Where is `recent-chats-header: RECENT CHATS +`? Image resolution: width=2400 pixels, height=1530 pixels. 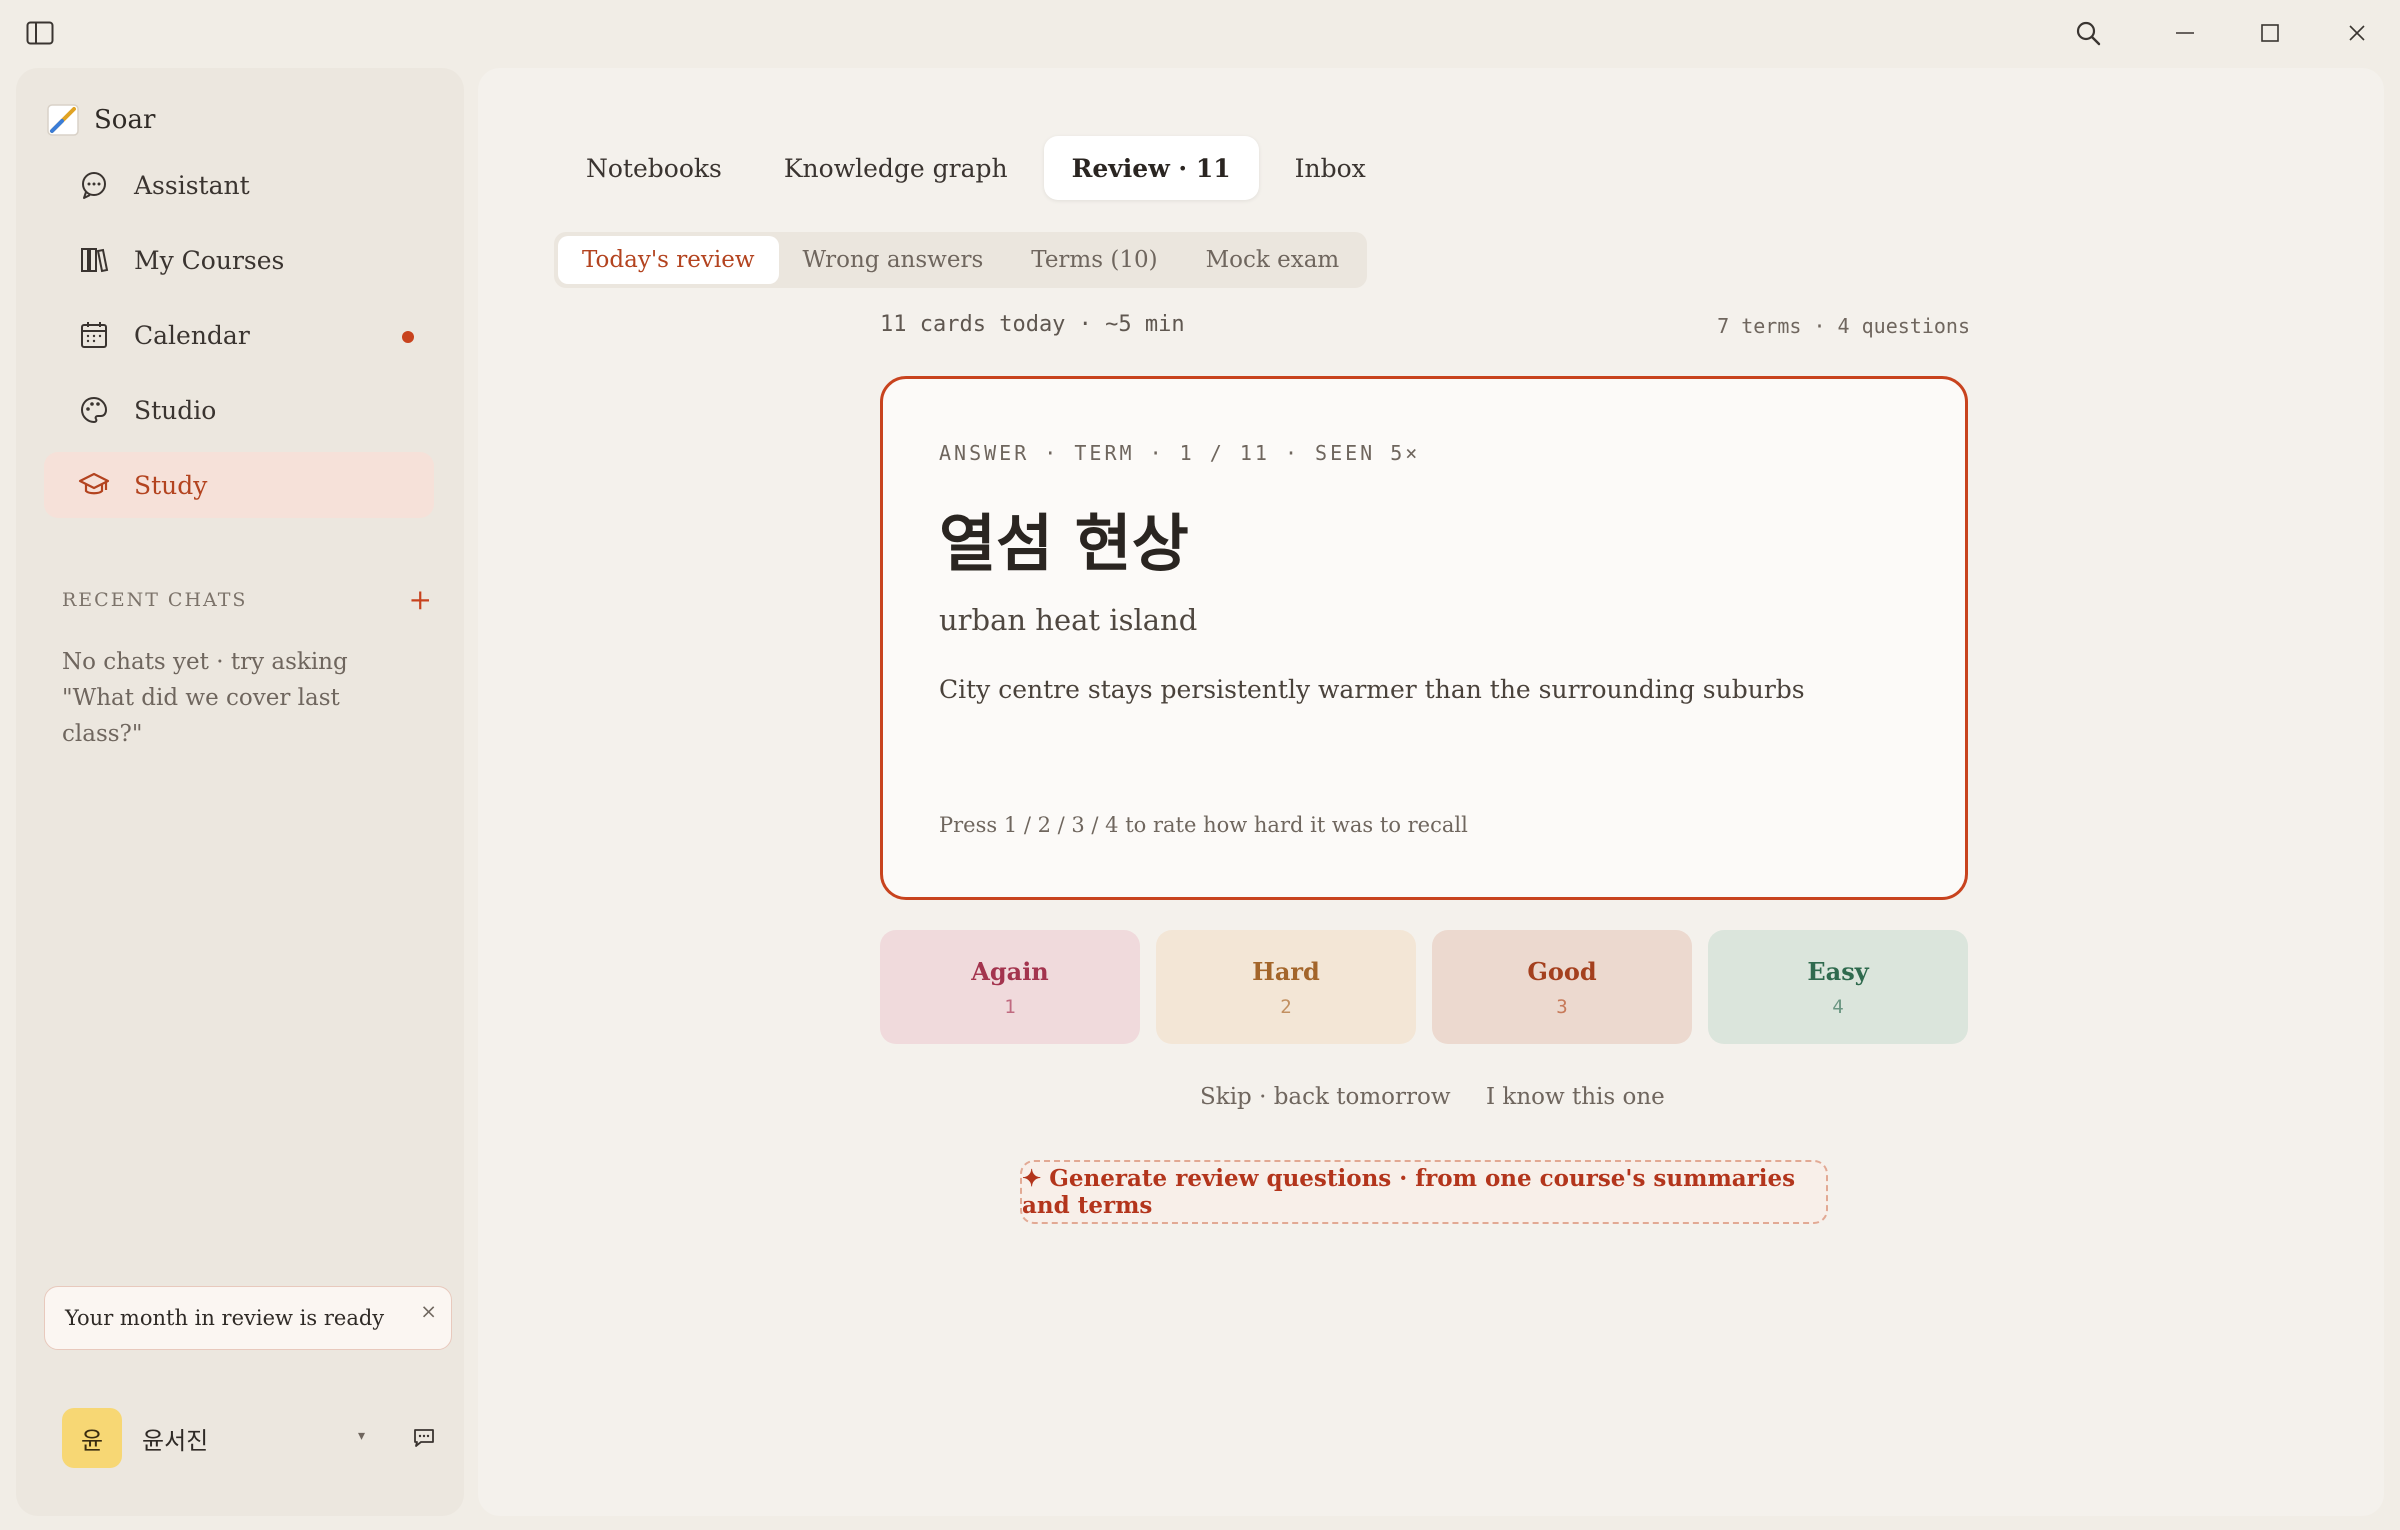
recent-chats-header: RECENT CHATS + is located at coordinates (247, 600).